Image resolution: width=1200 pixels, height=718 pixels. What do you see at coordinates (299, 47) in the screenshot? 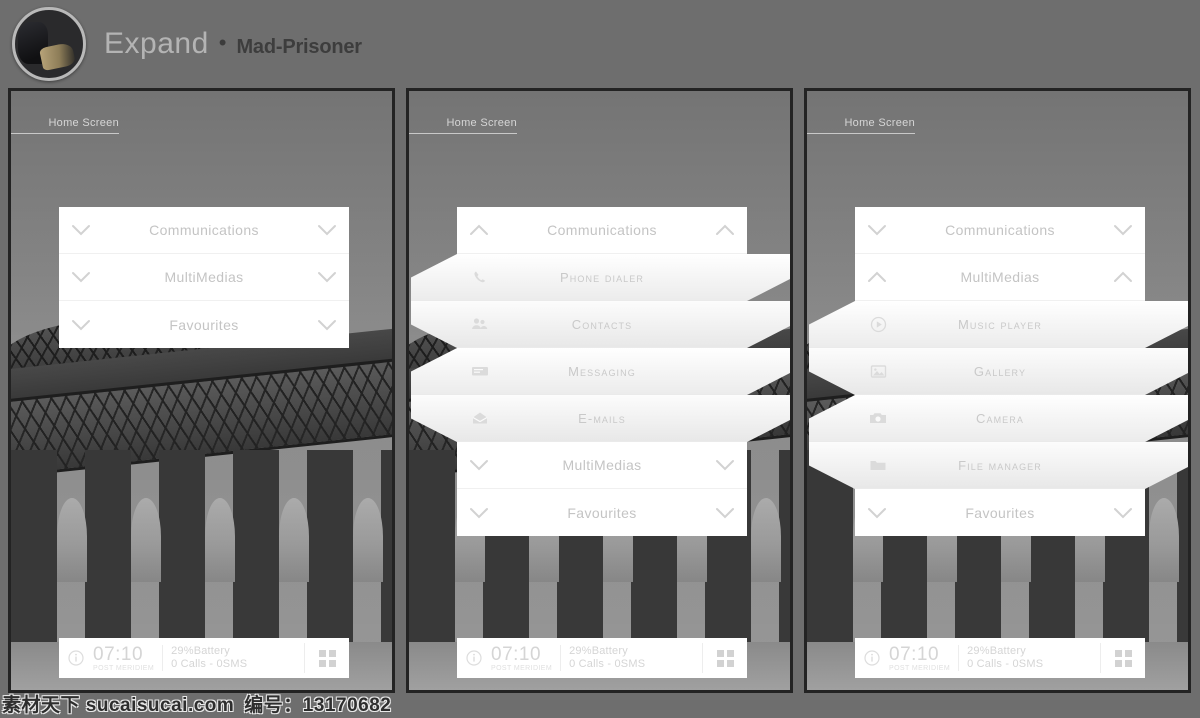
I see `brand-author: Mad-Prisoner` at bounding box center [299, 47].